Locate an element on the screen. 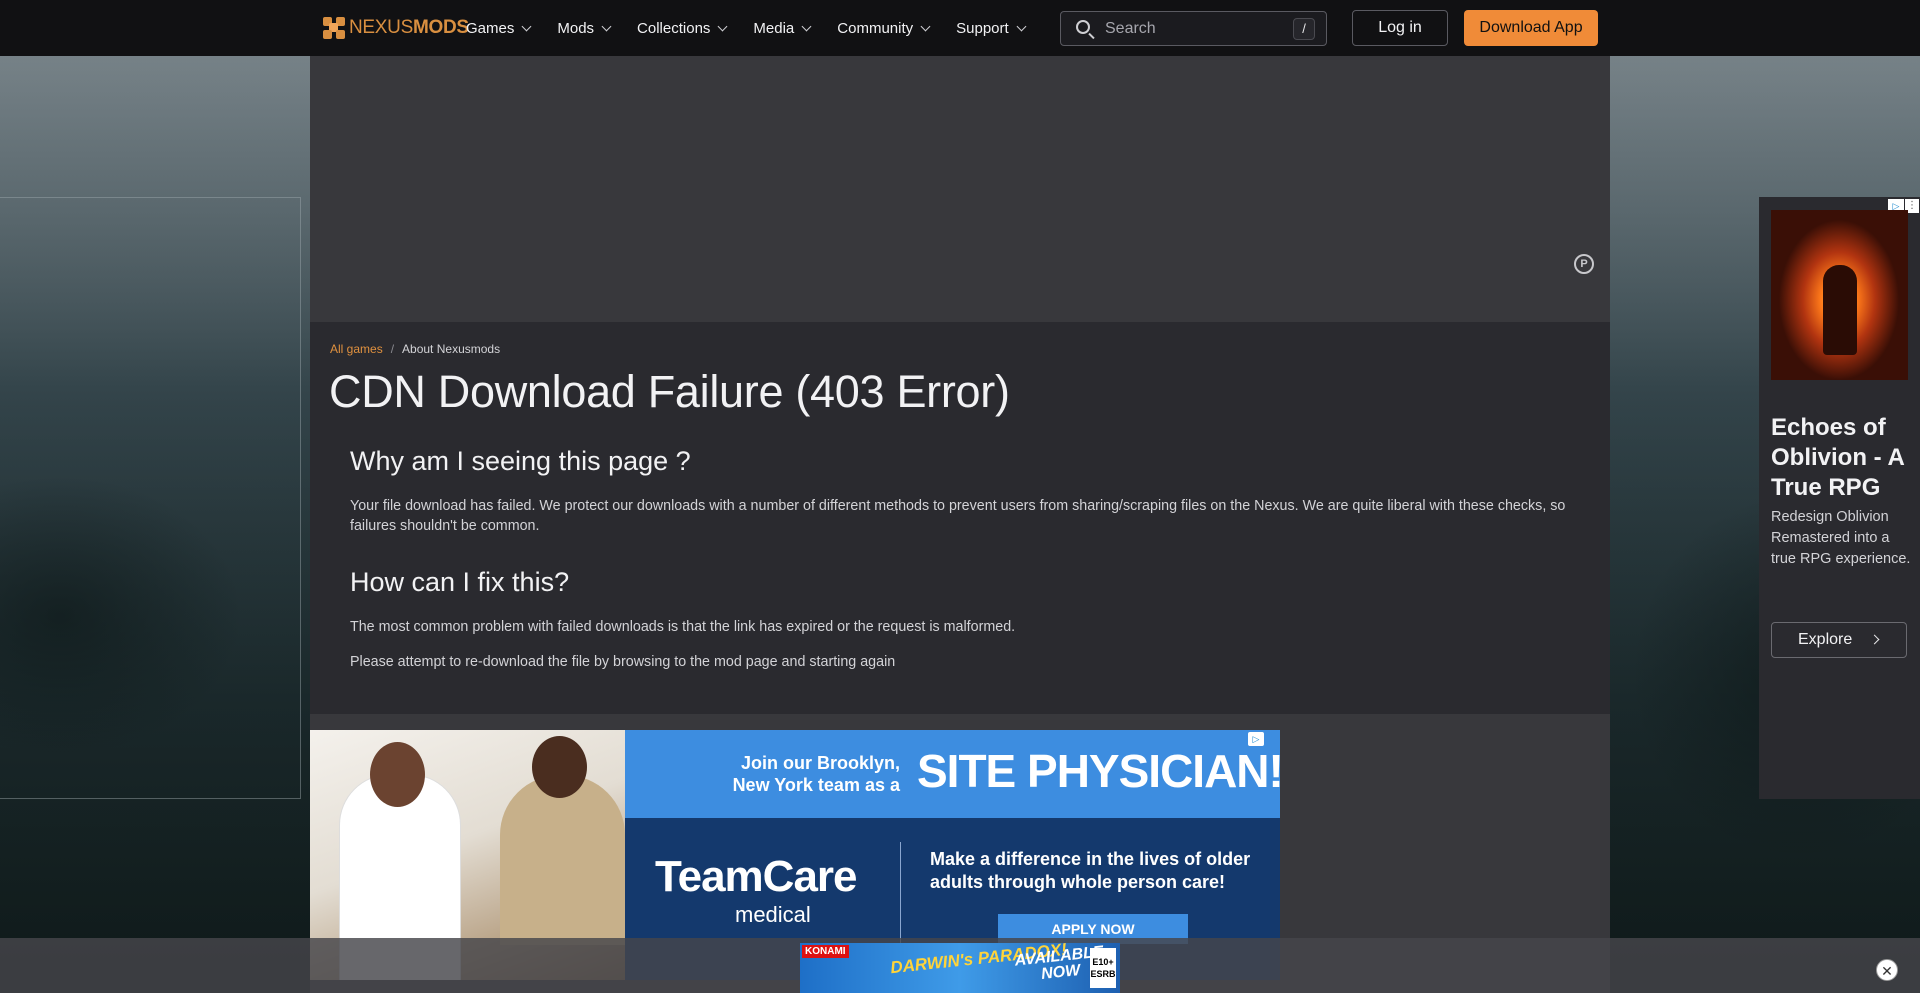 The width and height of the screenshot is (1920, 993). logo-text: NEXUSMODS is located at coordinates (409, 28).